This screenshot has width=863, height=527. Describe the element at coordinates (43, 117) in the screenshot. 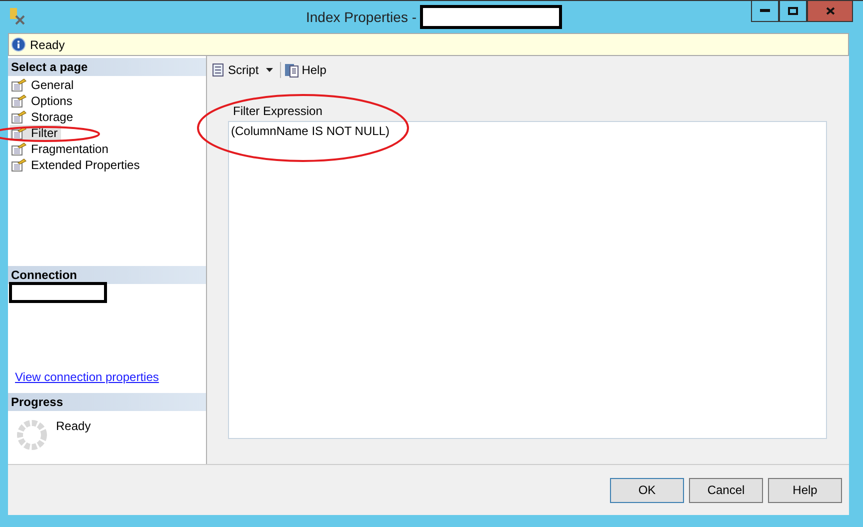

I see `page-item: Storage` at that location.